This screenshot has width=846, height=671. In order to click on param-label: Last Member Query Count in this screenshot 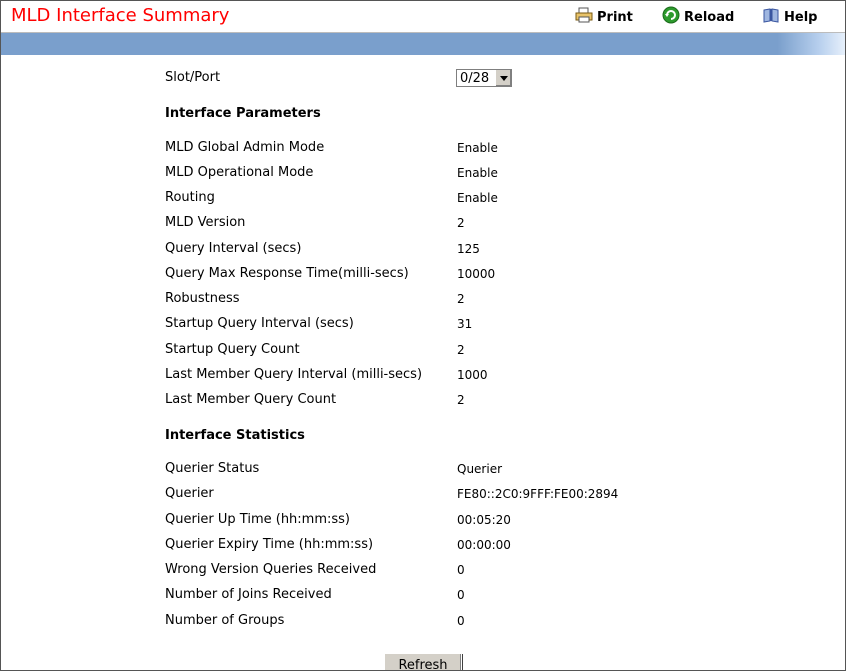, I will do `click(251, 399)`.